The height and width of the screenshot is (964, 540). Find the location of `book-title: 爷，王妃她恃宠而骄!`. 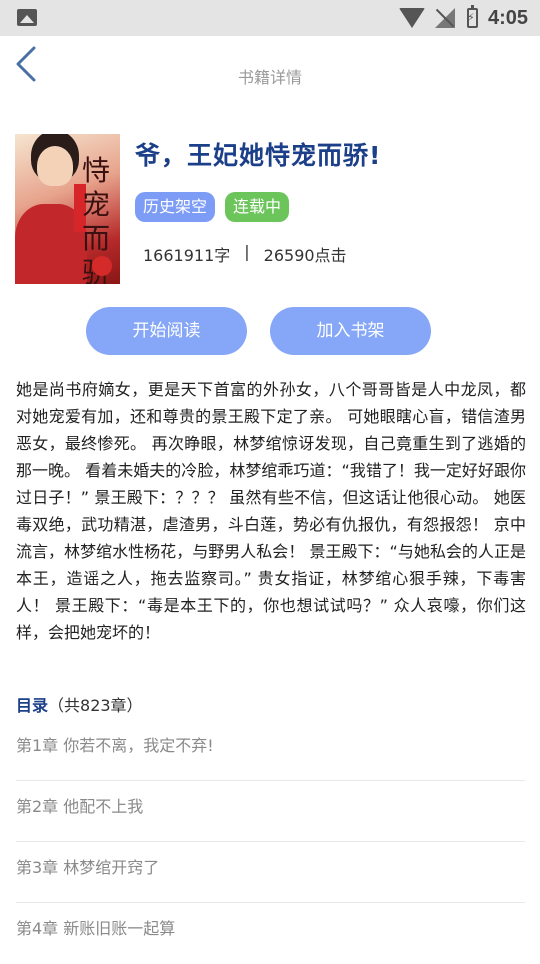

book-title: 爷，王妃她恃宠而骄! is located at coordinates (258, 155).